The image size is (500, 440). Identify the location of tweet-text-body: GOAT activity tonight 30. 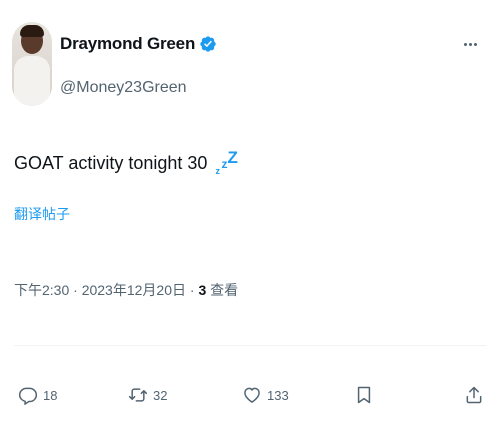
(111, 163).